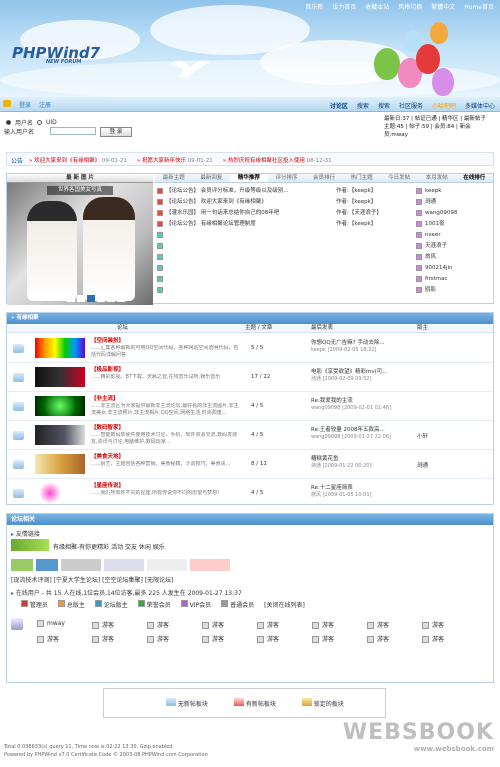 The width and height of the screenshot is (500, 767). What do you see at coordinates (444, 105) in the screenshot?
I see `nav-item: 小哈吧吧` at bounding box center [444, 105].